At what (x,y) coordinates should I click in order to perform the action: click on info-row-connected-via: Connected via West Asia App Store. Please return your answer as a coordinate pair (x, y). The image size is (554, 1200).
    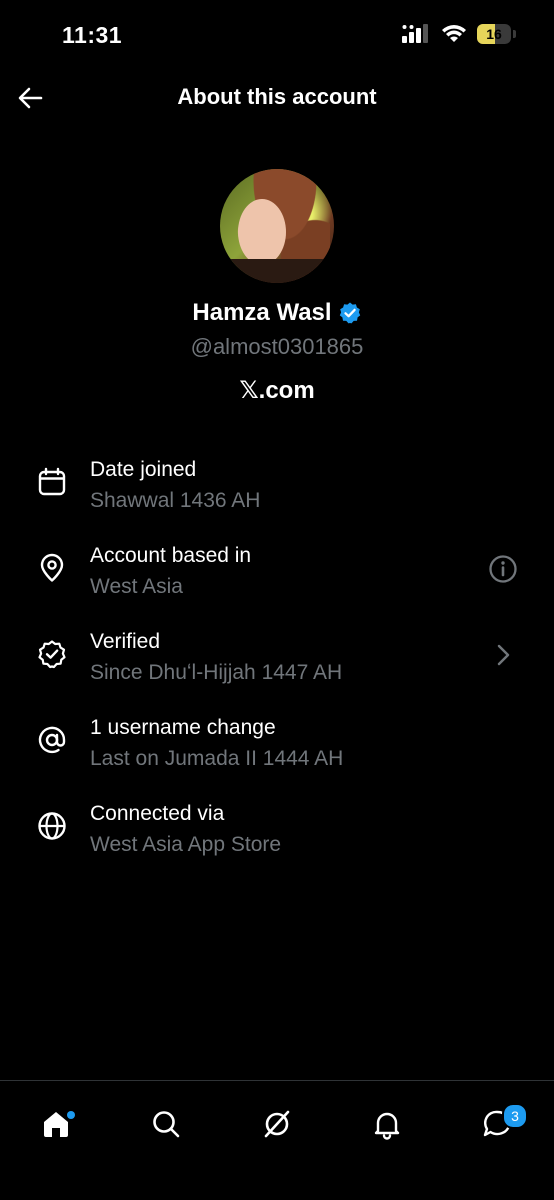
    Looking at the image, I should click on (277, 827).